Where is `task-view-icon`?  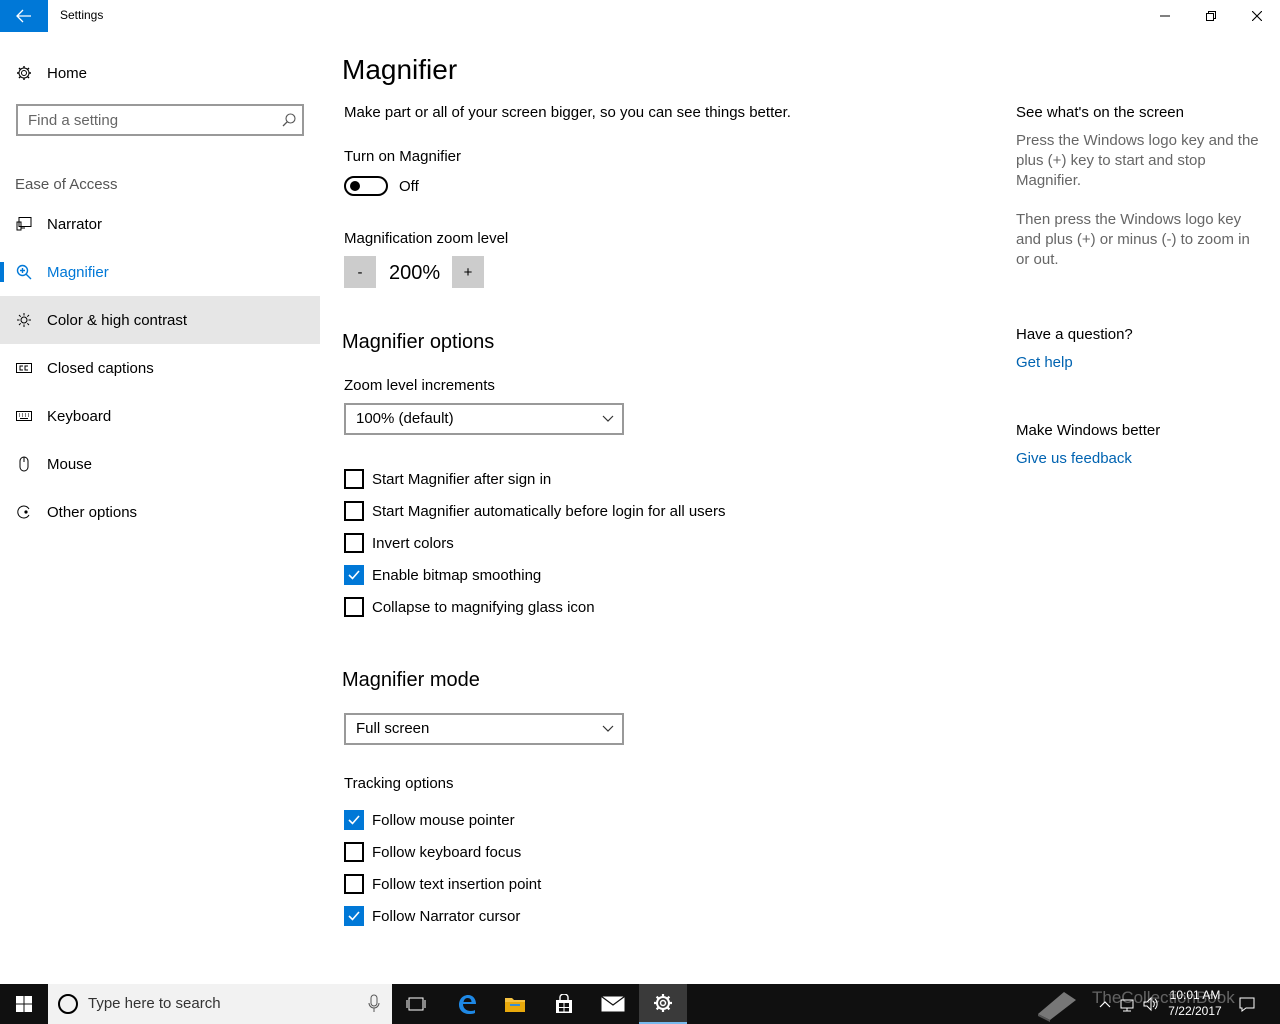 task-view-icon is located at coordinates (416, 1004).